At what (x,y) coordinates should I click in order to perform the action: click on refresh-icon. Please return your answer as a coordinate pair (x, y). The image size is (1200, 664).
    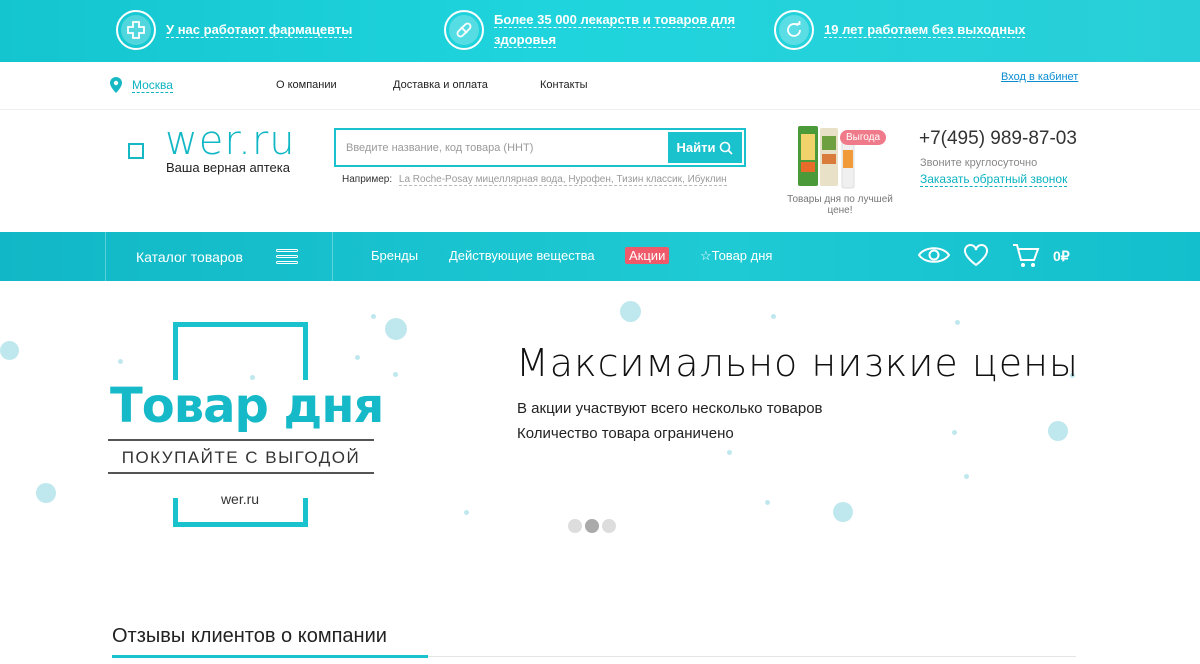
    Looking at the image, I should click on (794, 30).